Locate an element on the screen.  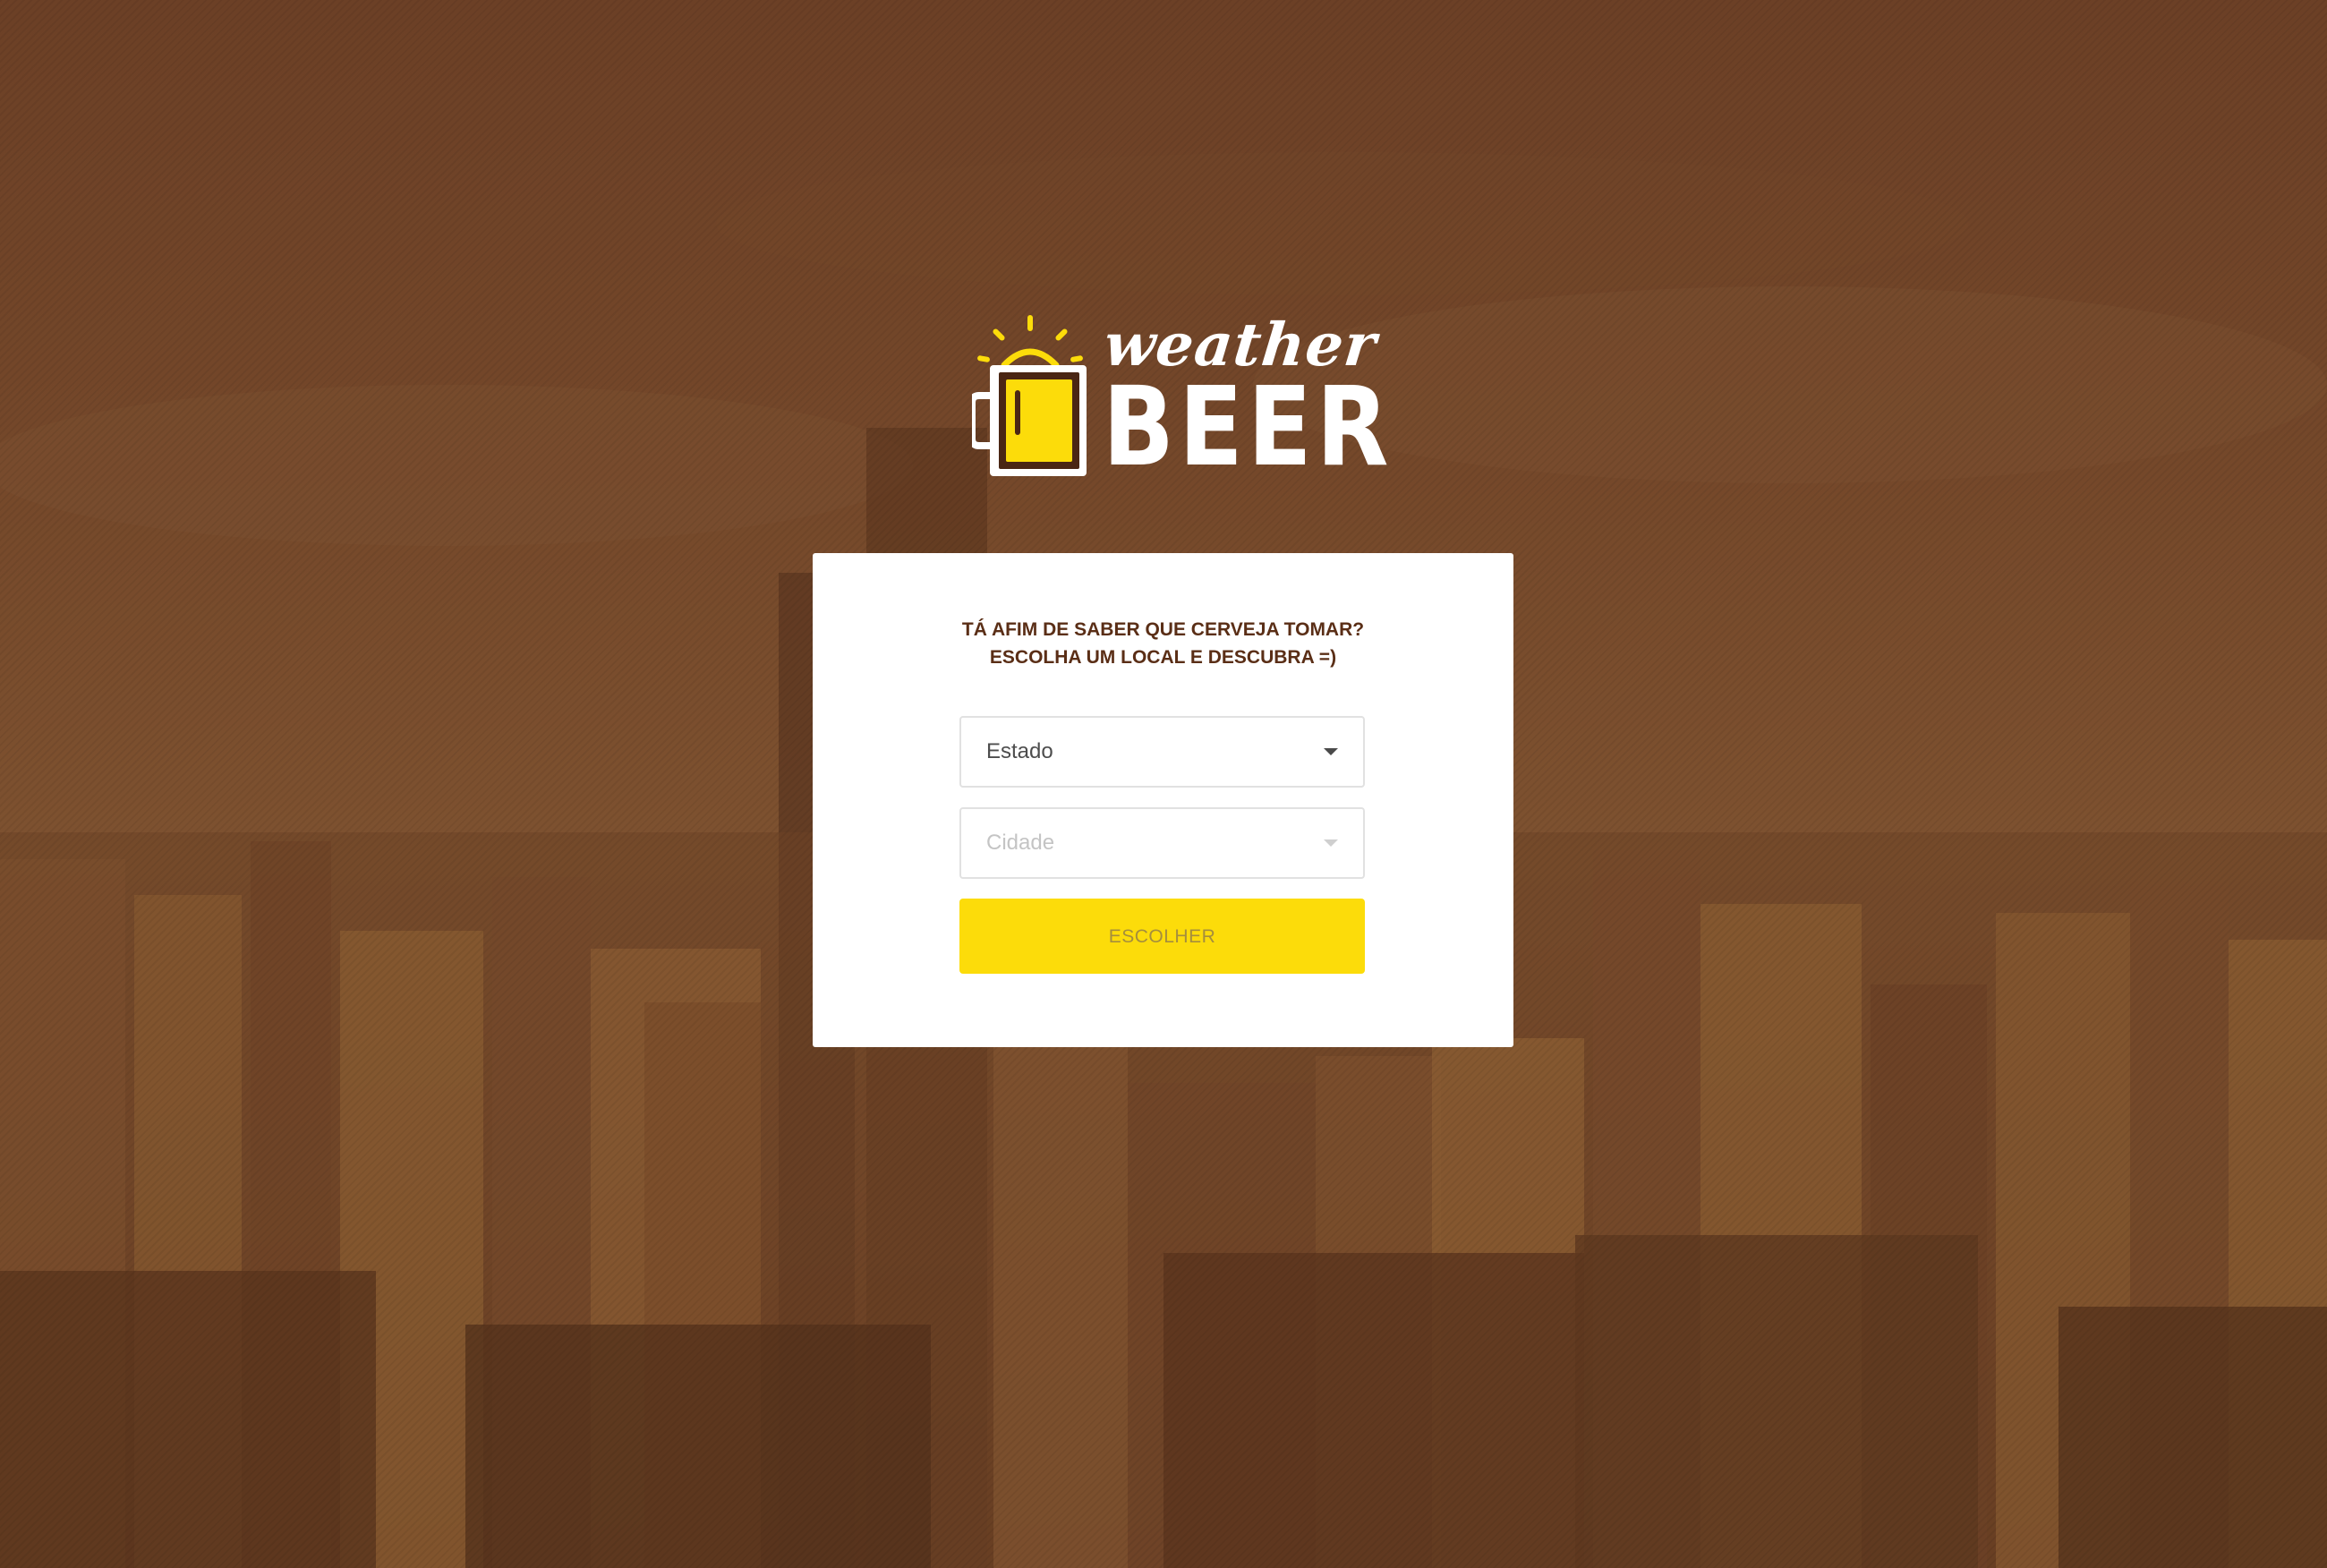
state-select: Estado is located at coordinates (1162, 752).